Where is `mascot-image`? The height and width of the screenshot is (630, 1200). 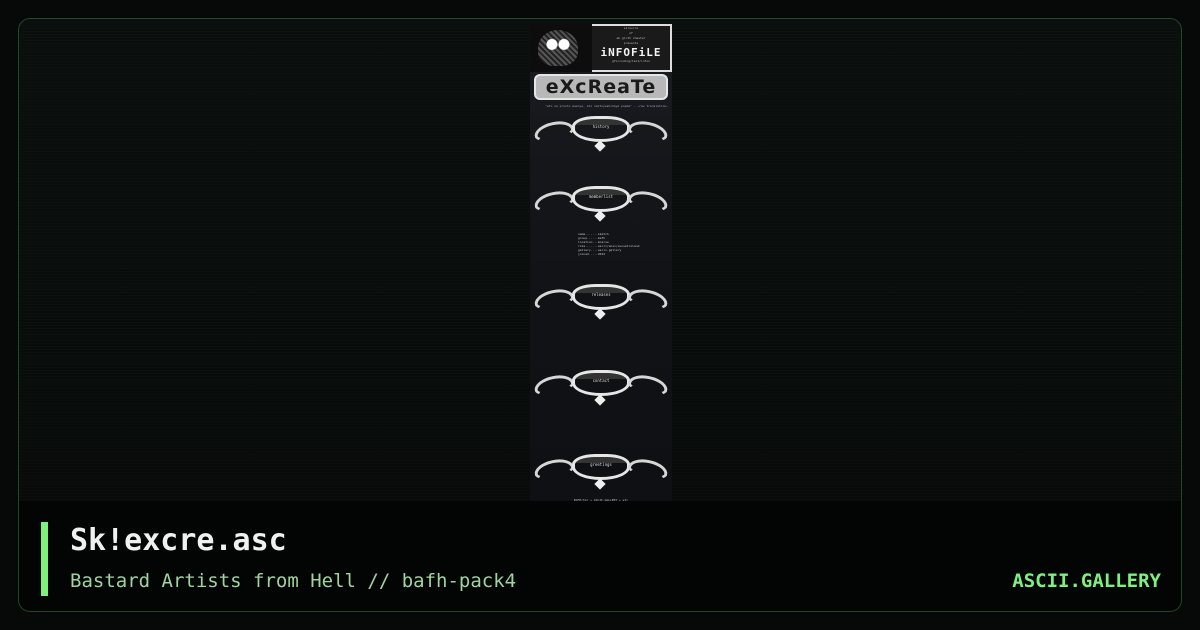
mascot-image is located at coordinates (561, 48).